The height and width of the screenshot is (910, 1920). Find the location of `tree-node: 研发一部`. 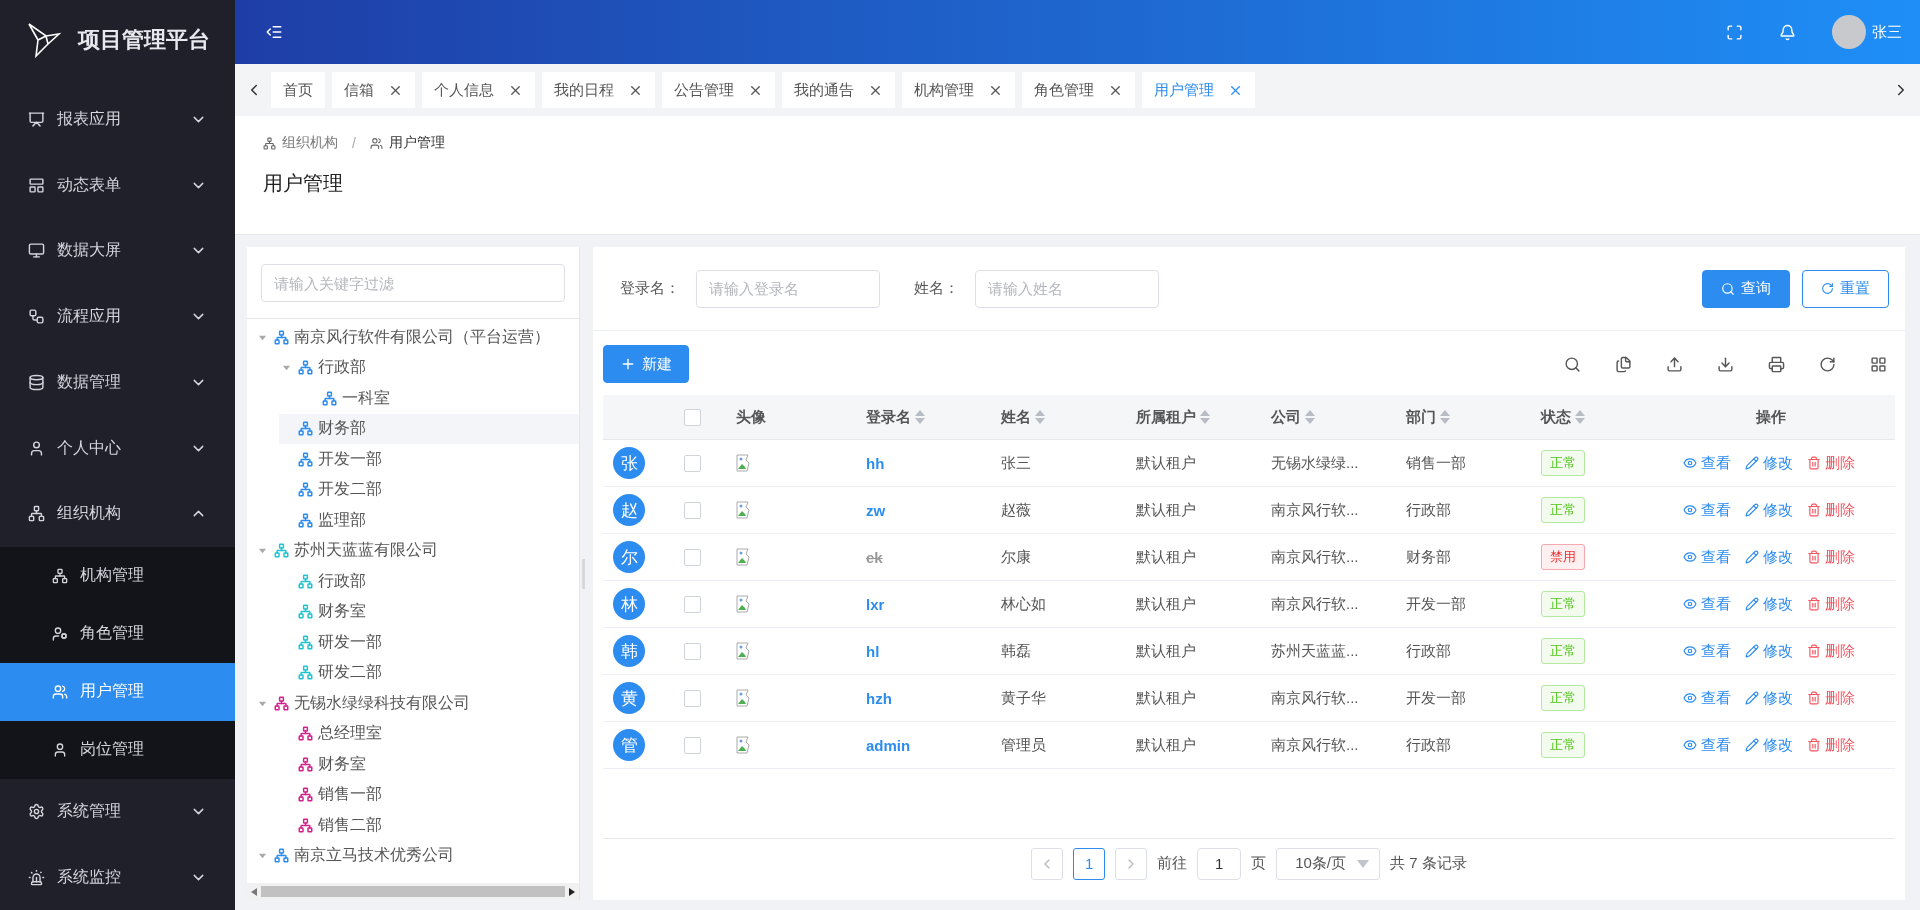

tree-node: 研发一部 is located at coordinates (429, 642).